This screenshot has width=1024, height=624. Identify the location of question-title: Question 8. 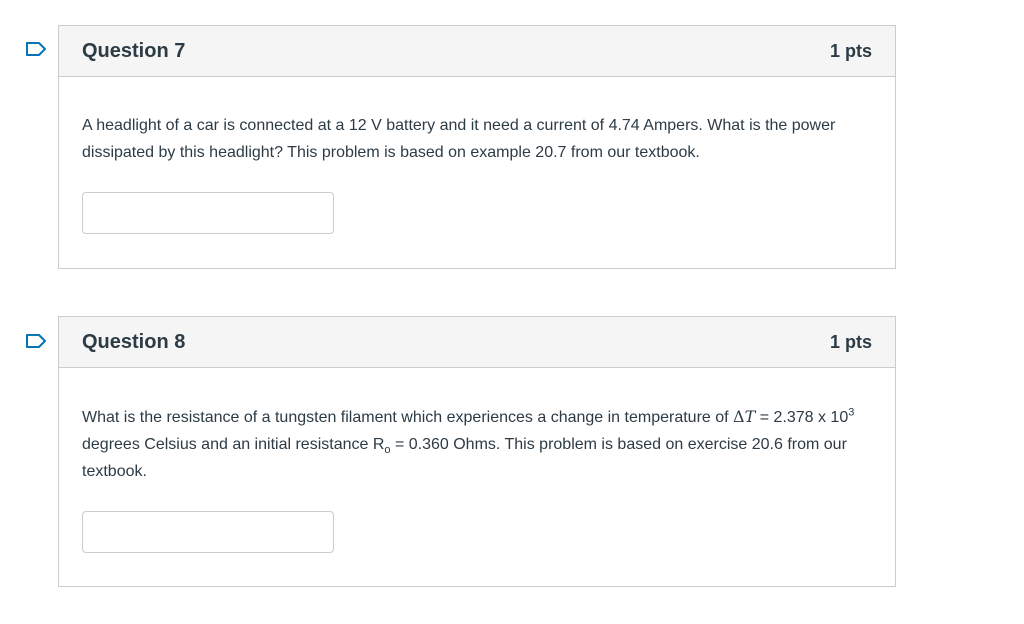
(134, 341).